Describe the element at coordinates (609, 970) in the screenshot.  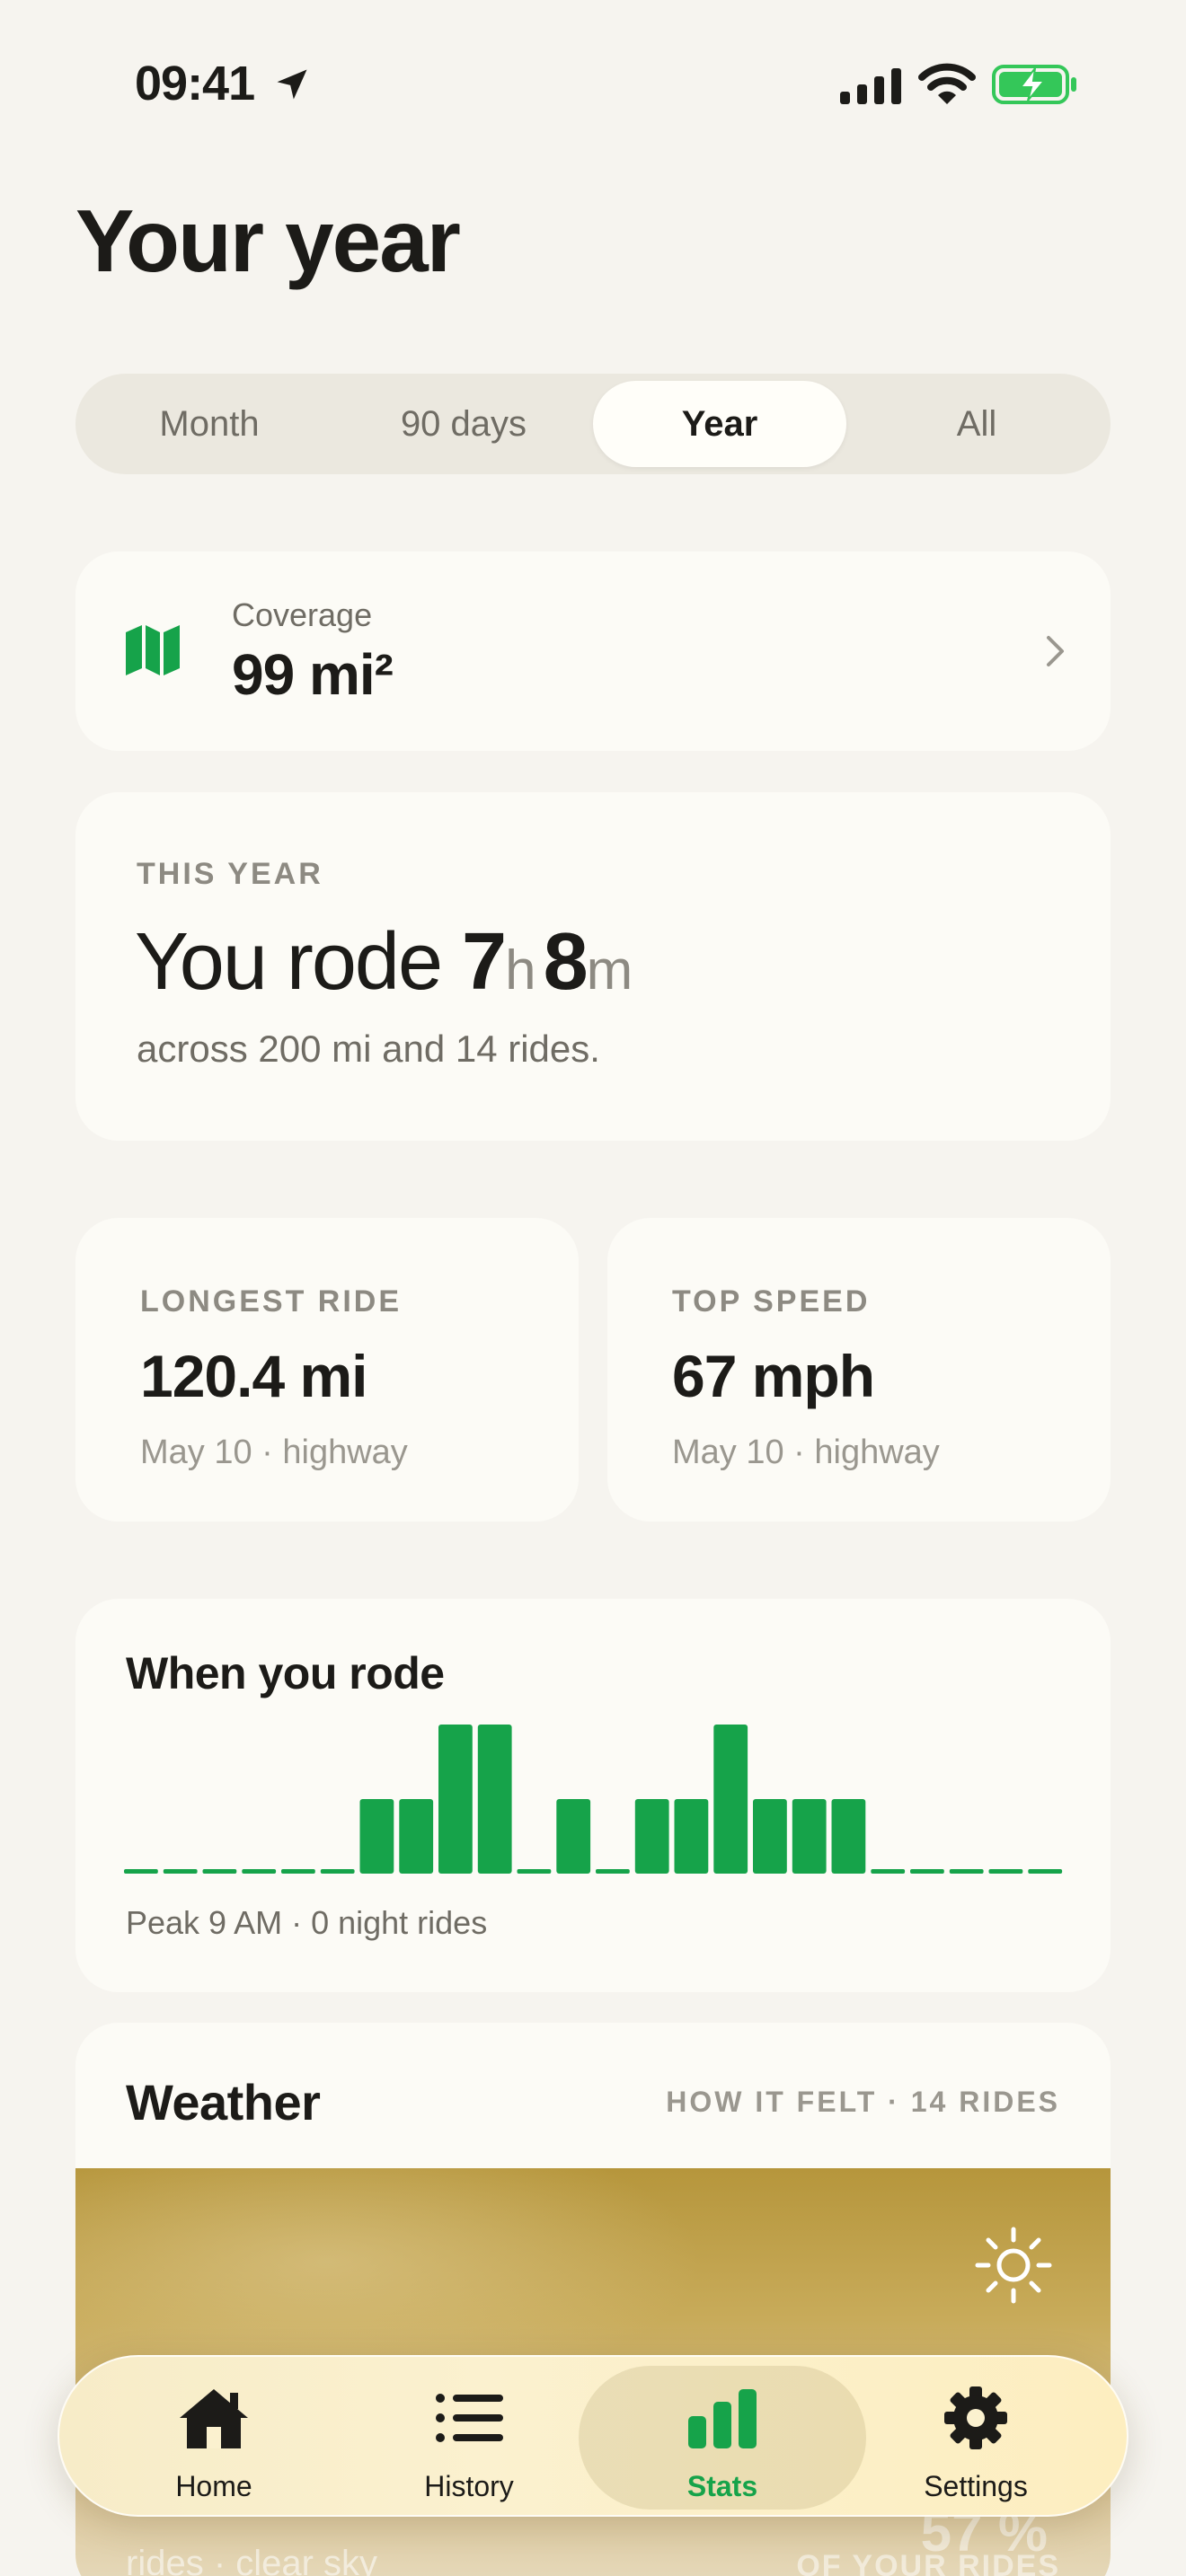
I see `ride-minutes-unit: m` at that location.